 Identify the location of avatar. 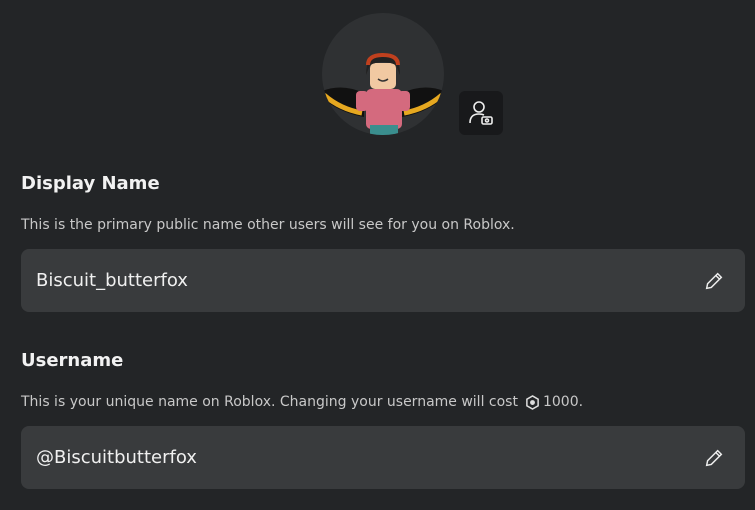
(383, 74).